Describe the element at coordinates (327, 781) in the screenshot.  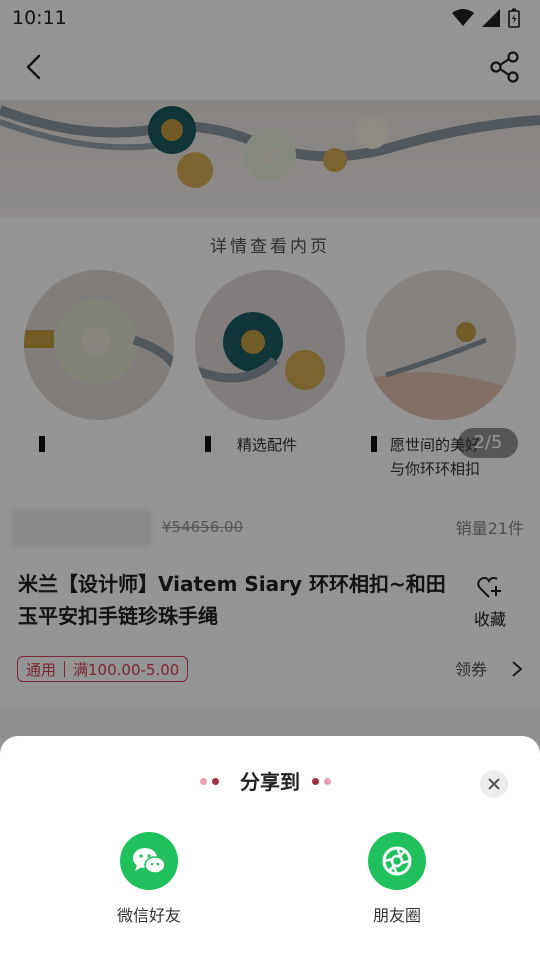
I see `title-dot-right-outer` at that location.